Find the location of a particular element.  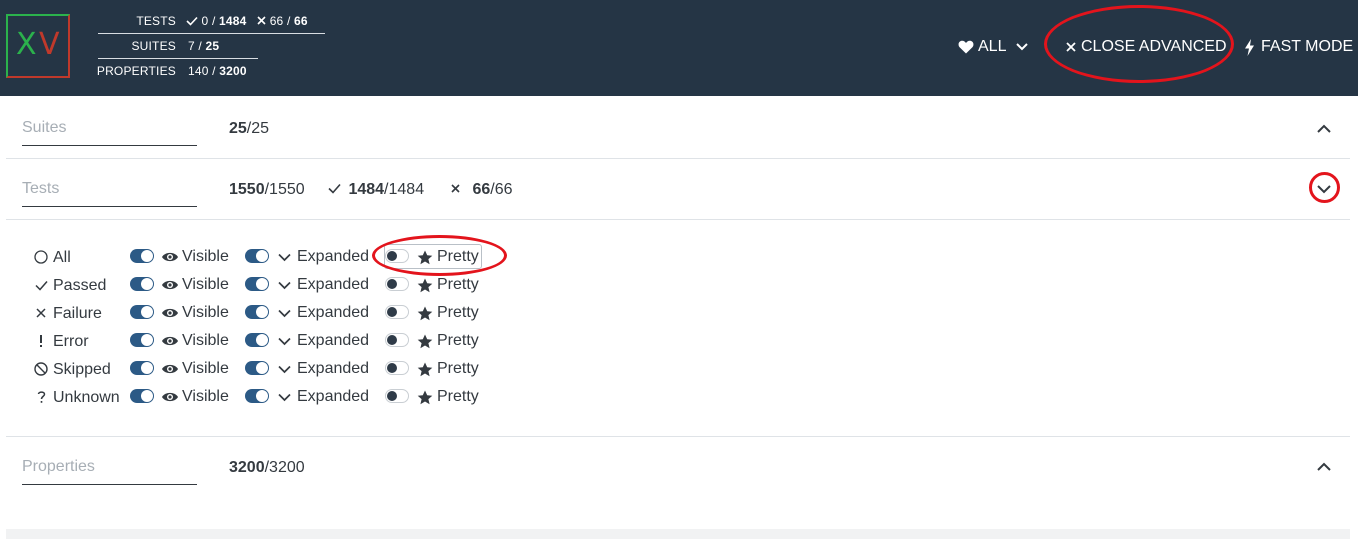

exclamation-icon is located at coordinates (41, 341).